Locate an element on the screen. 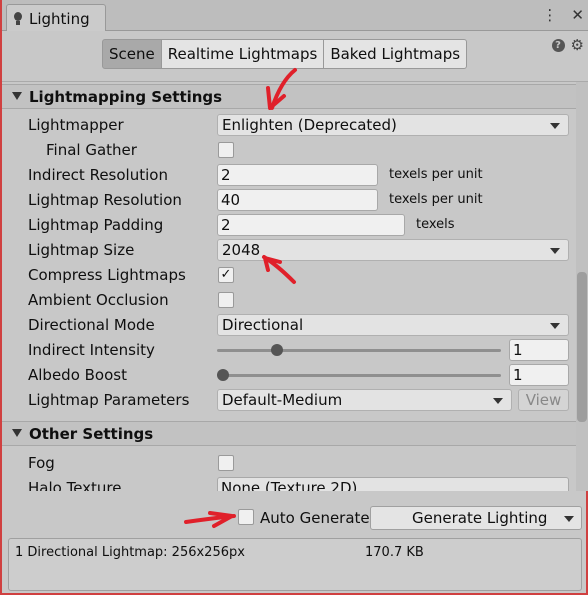  lightmap-parameters-value: Default-Medium is located at coordinates (282, 400).